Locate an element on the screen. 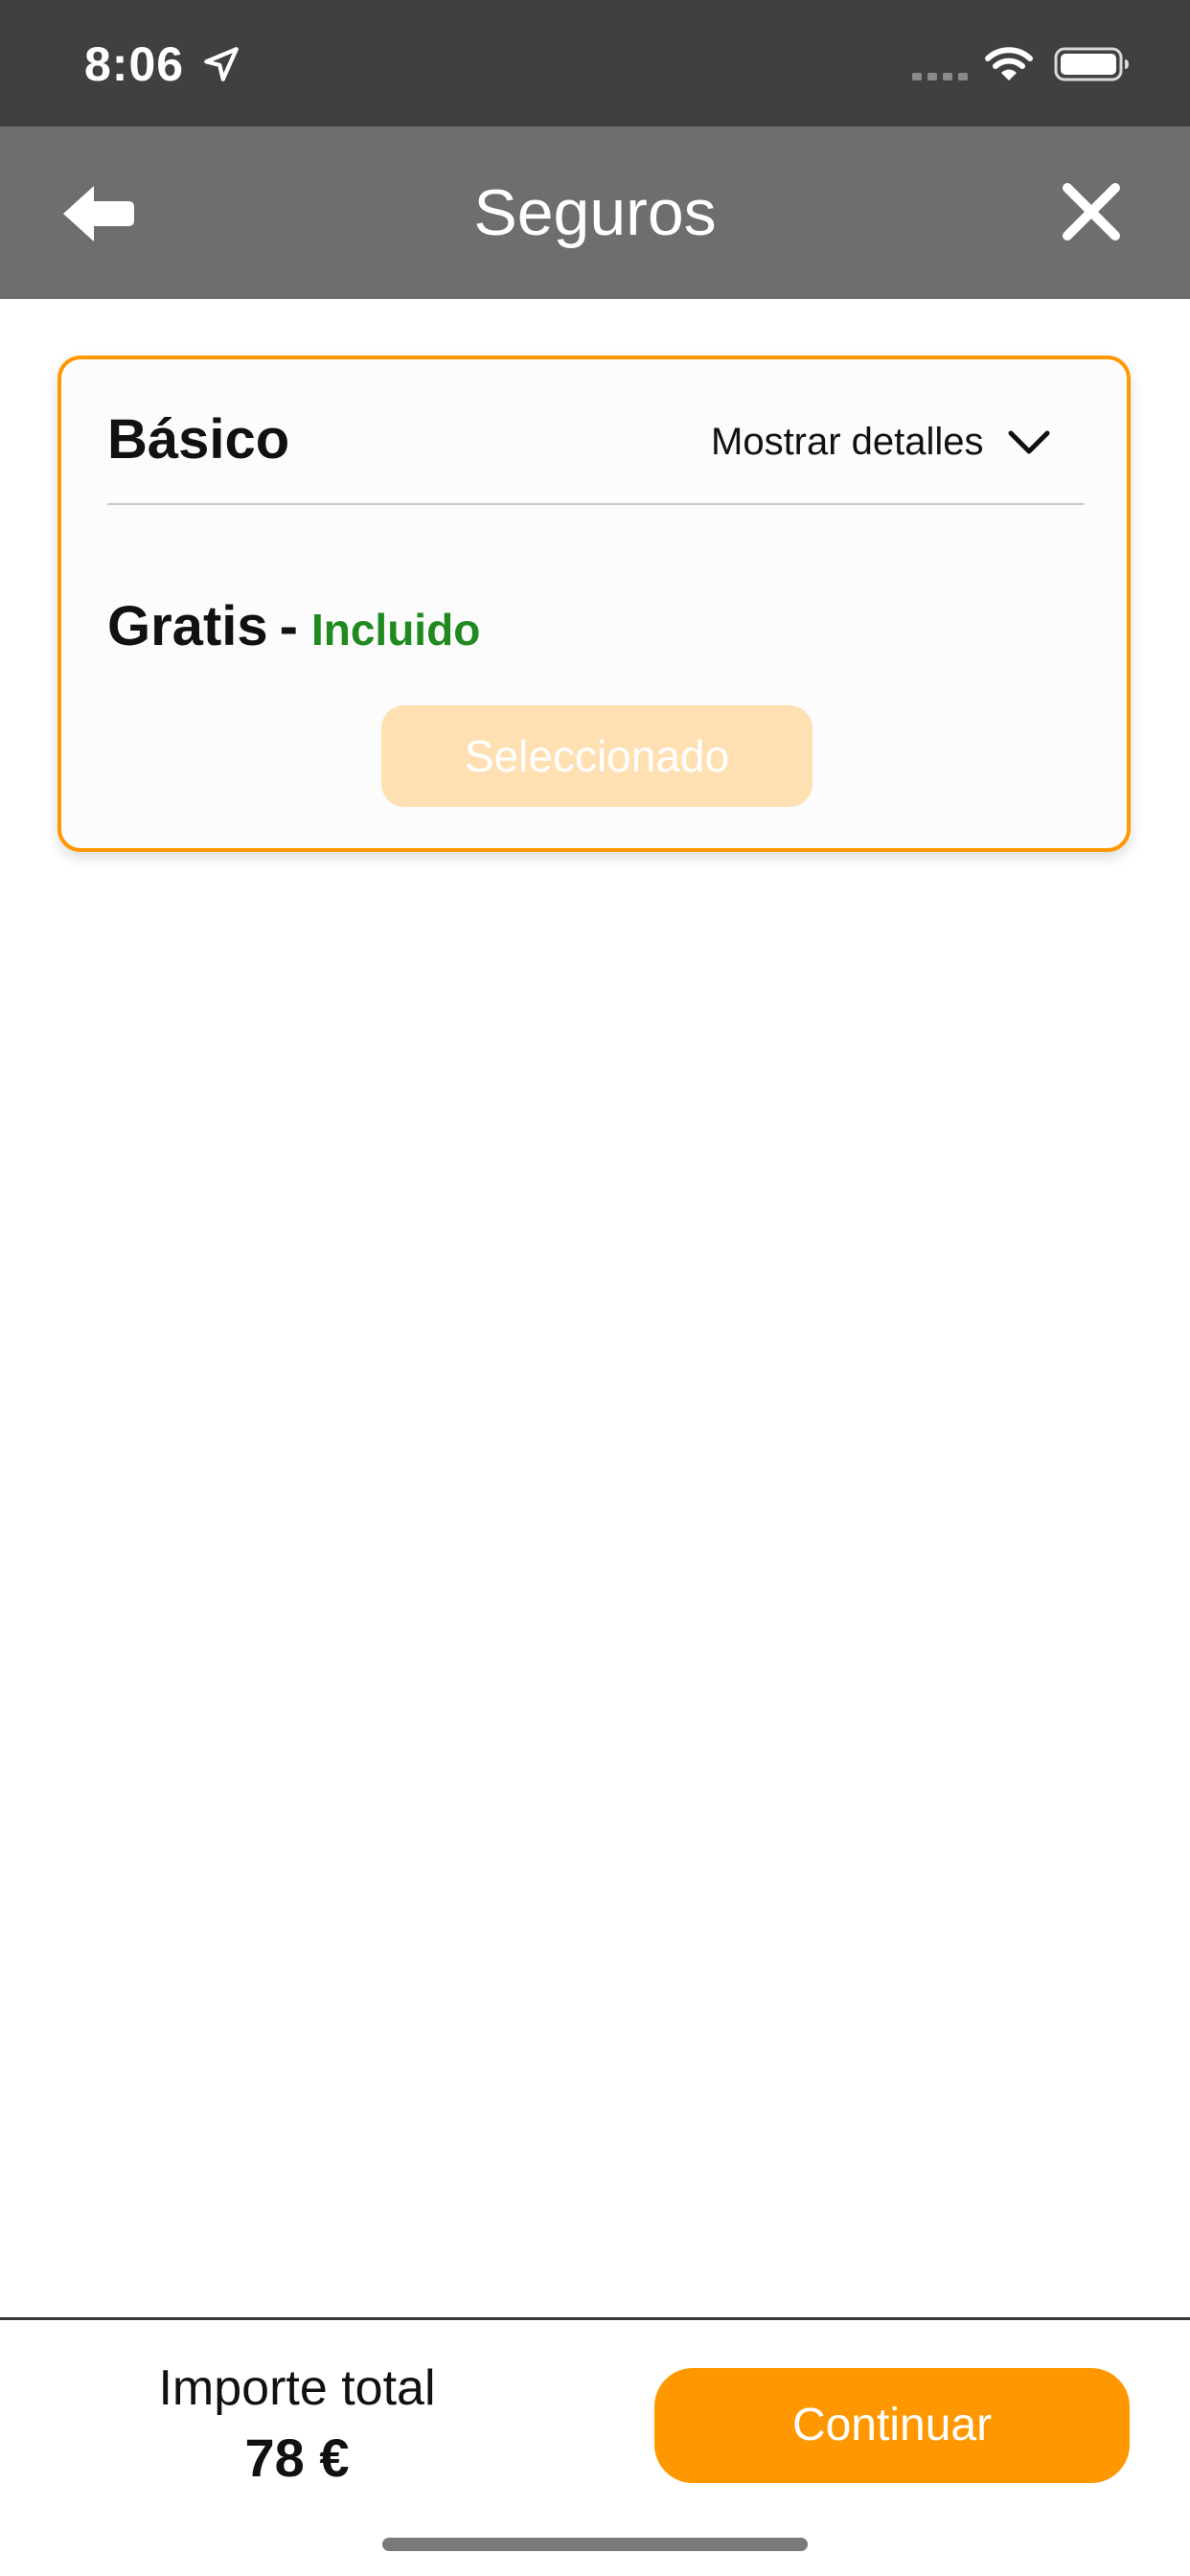 The image size is (1190, 2576). total-amount-label: Importe total is located at coordinates (297, 2388).